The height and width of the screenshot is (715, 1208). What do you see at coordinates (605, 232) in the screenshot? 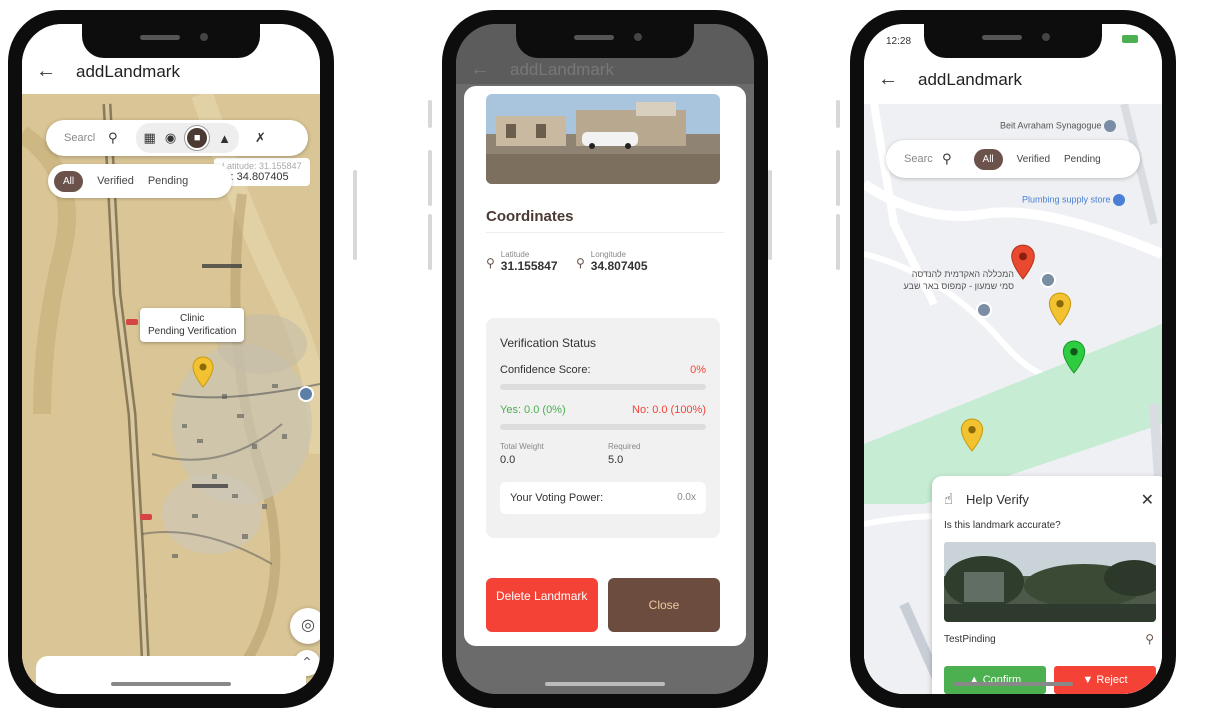
I see `divider` at bounding box center [605, 232].